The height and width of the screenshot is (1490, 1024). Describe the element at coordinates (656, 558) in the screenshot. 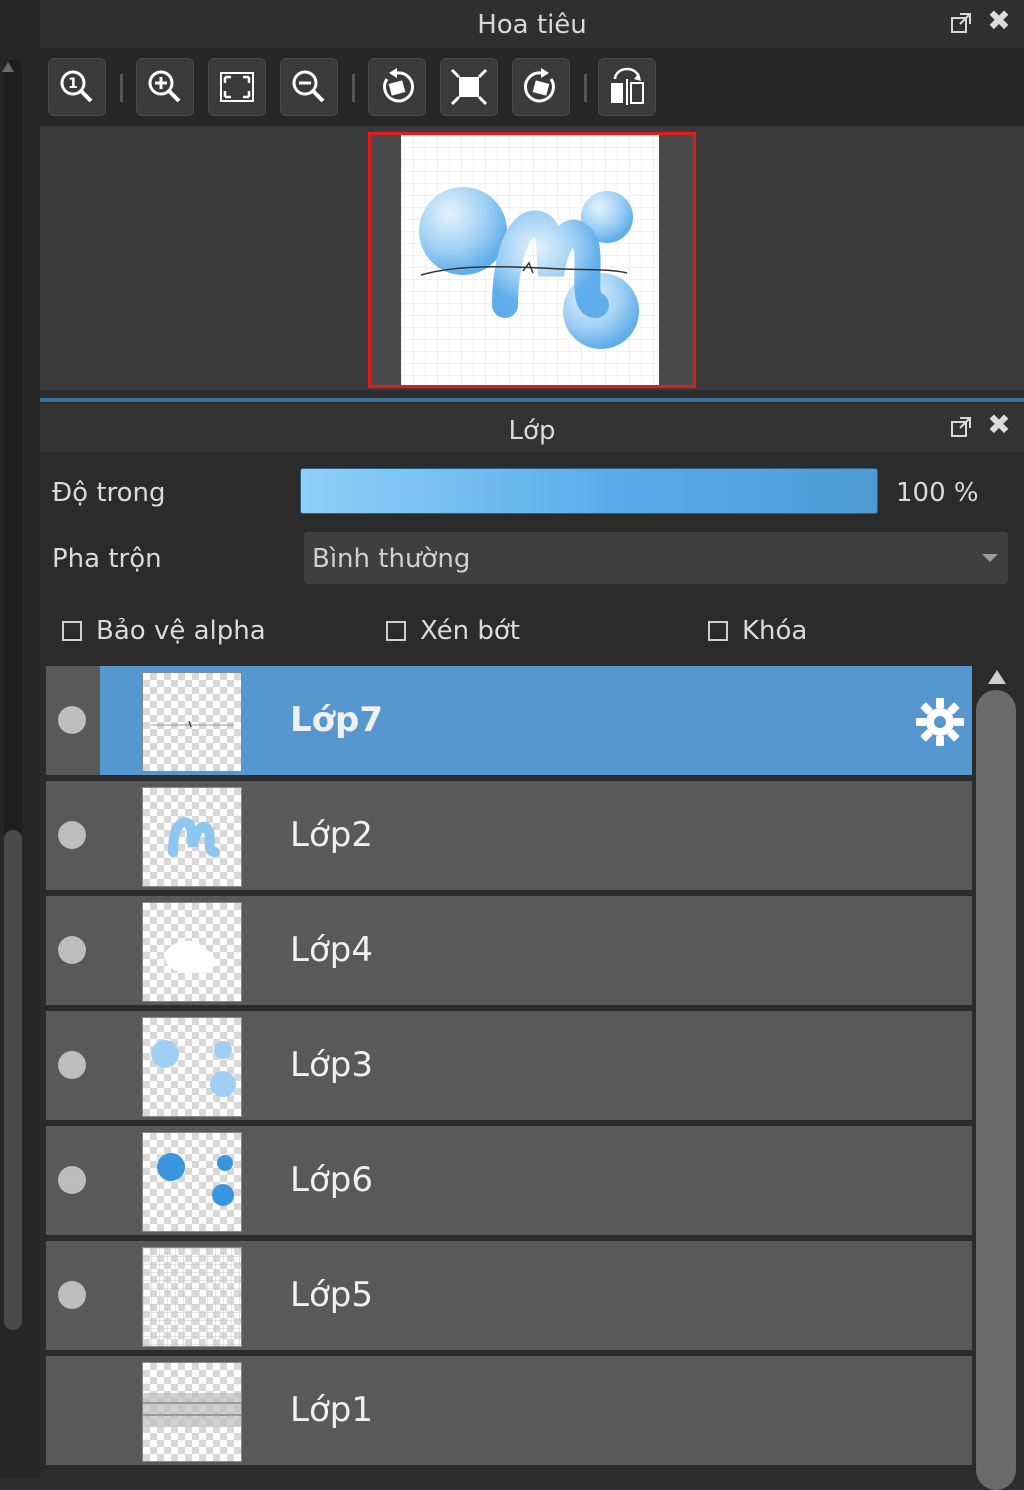

I see `blend-mode-dropdown: Bình thường` at that location.